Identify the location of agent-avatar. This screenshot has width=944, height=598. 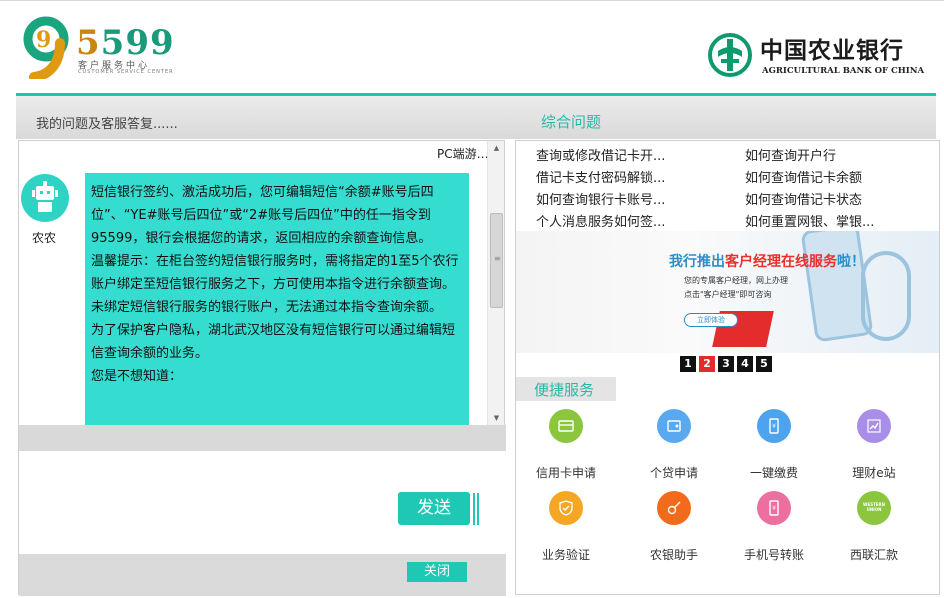
(45, 198).